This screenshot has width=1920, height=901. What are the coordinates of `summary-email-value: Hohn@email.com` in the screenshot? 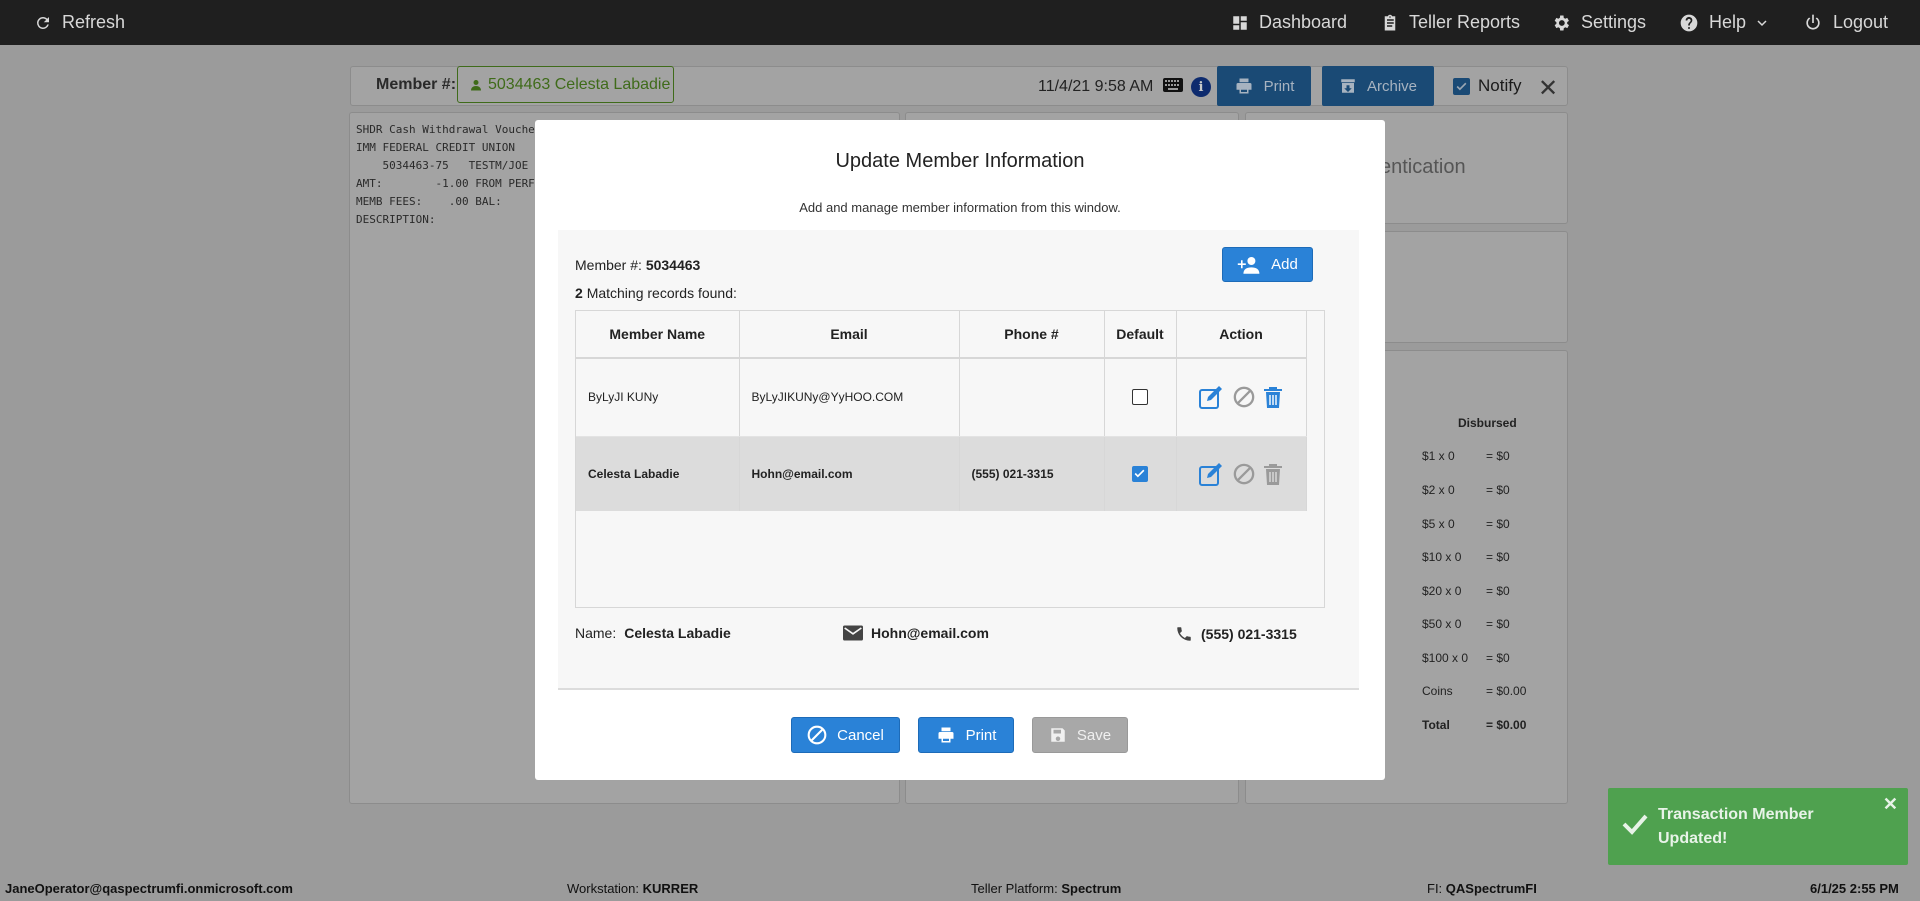 It's located at (930, 633).